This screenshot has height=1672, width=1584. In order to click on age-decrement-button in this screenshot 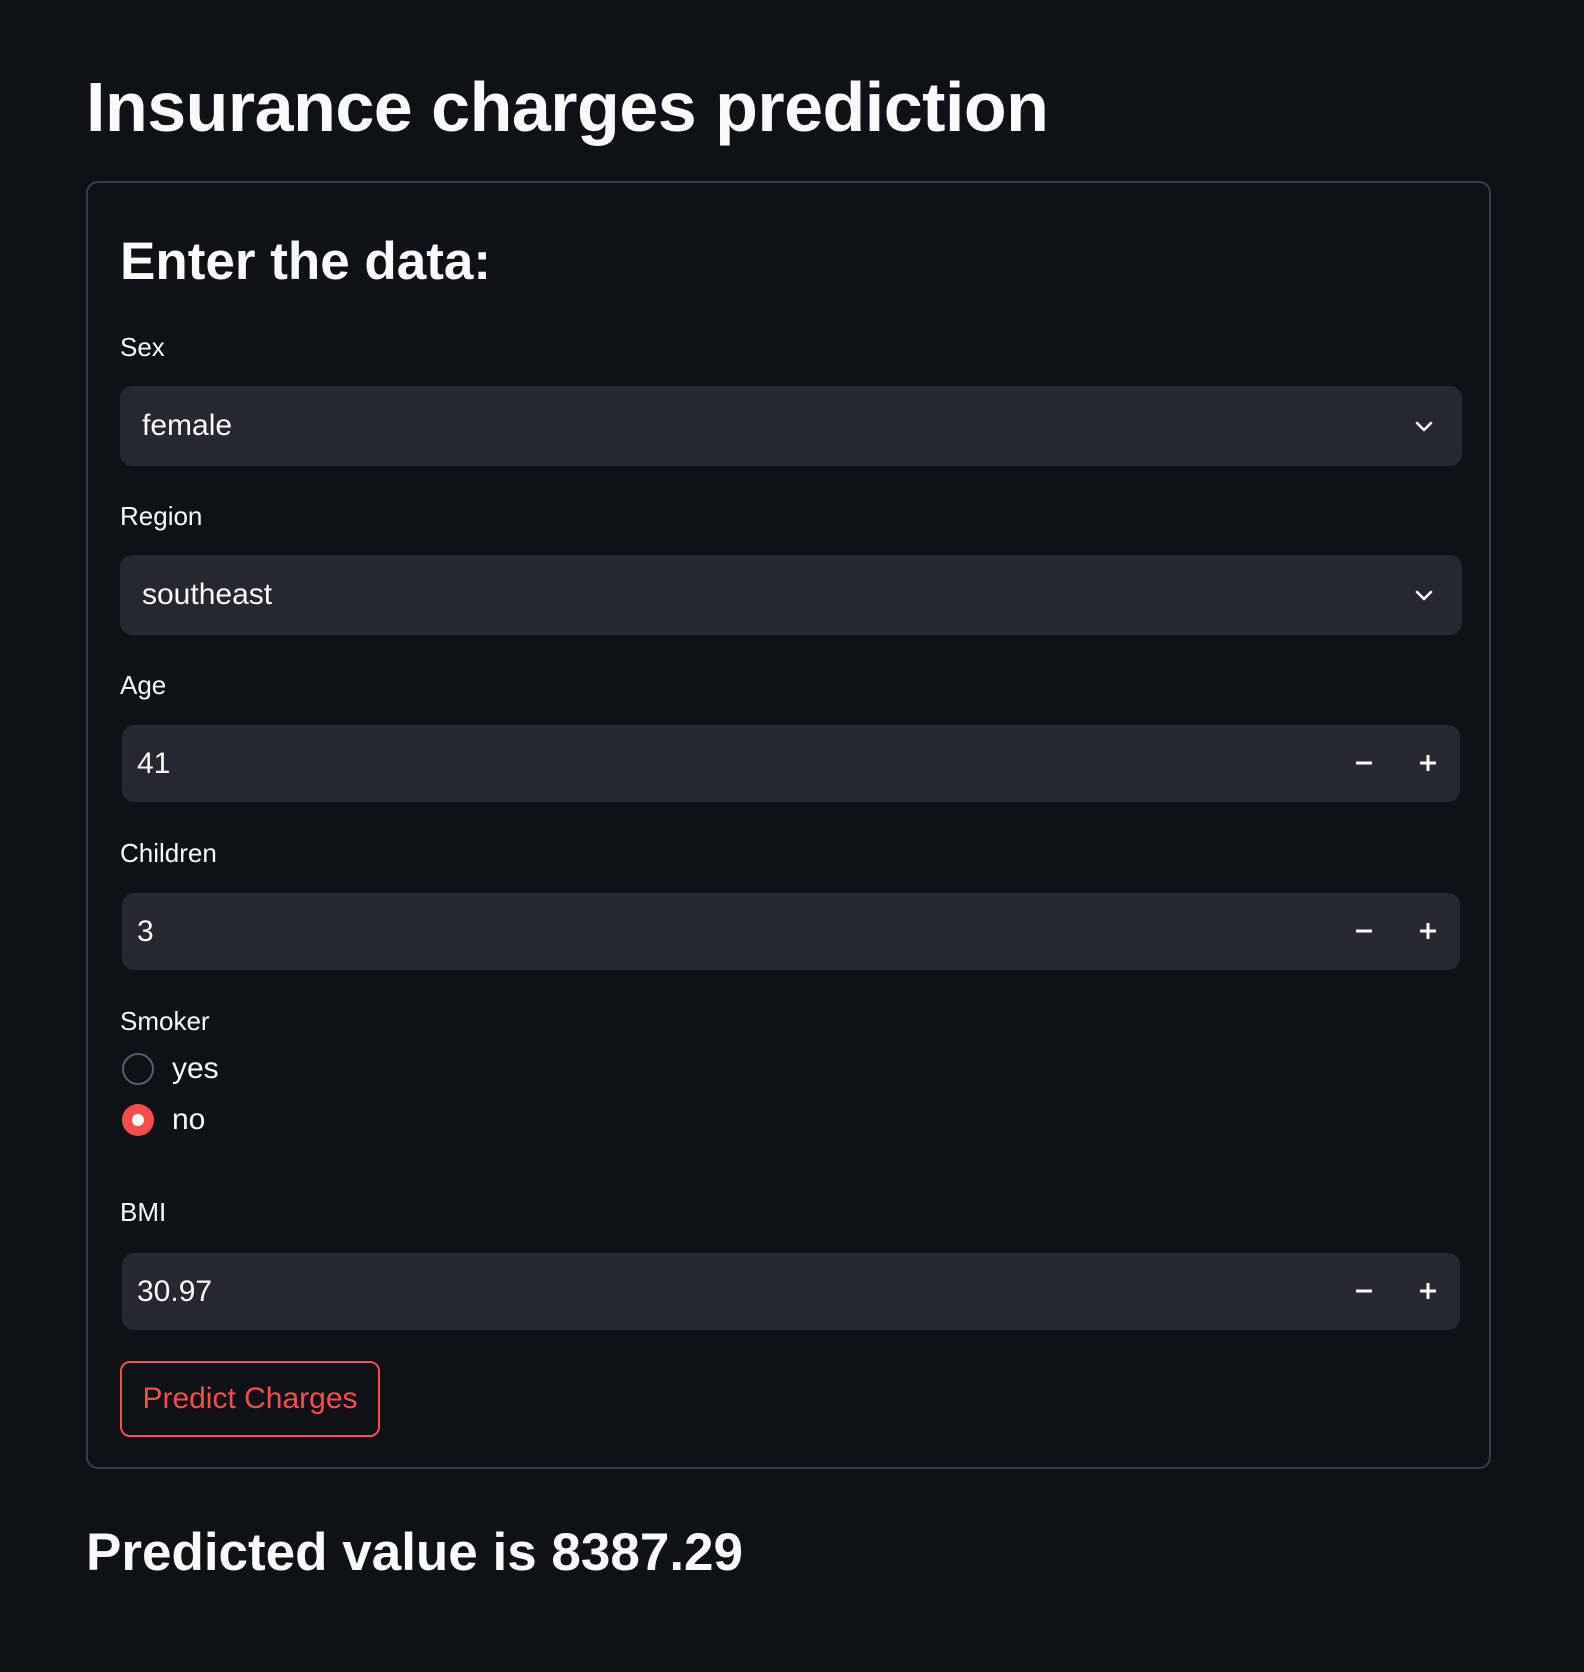, I will do `click(1364, 763)`.